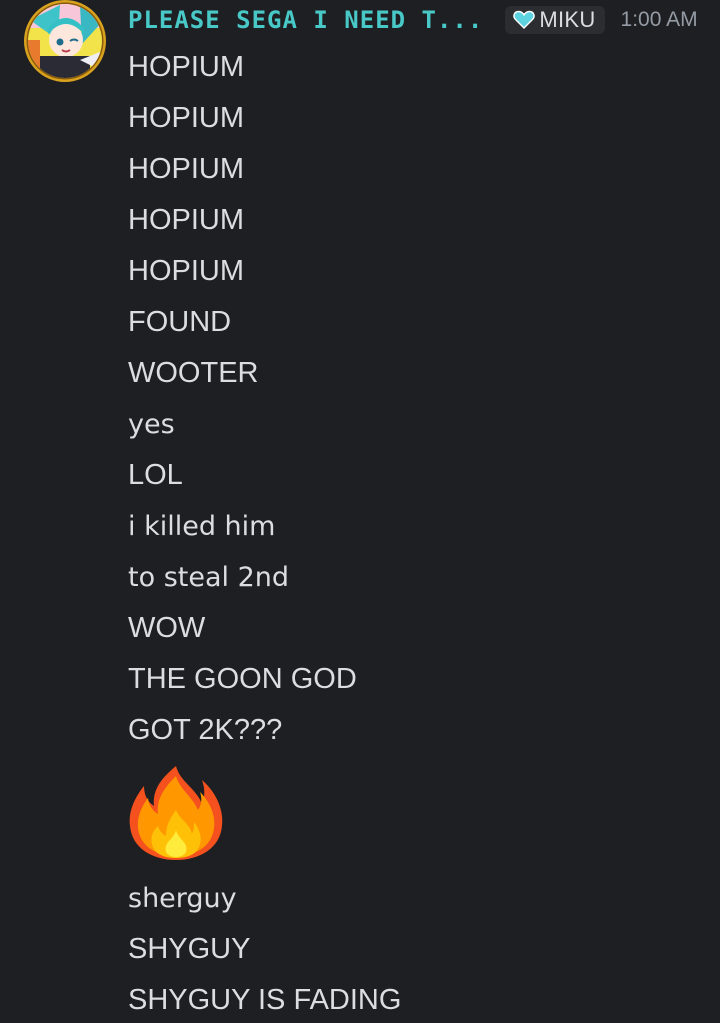 The width and height of the screenshot is (720, 1023). I want to click on role-tag: MIKU, so click(555, 20).